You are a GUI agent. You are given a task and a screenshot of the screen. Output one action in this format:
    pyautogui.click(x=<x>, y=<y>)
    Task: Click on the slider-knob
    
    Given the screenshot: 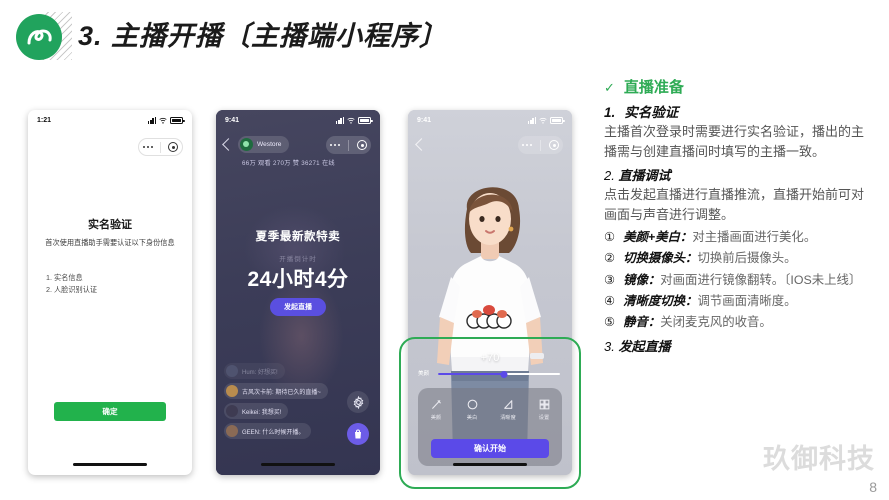 What is the action you would take?
    pyautogui.click(x=504, y=374)
    